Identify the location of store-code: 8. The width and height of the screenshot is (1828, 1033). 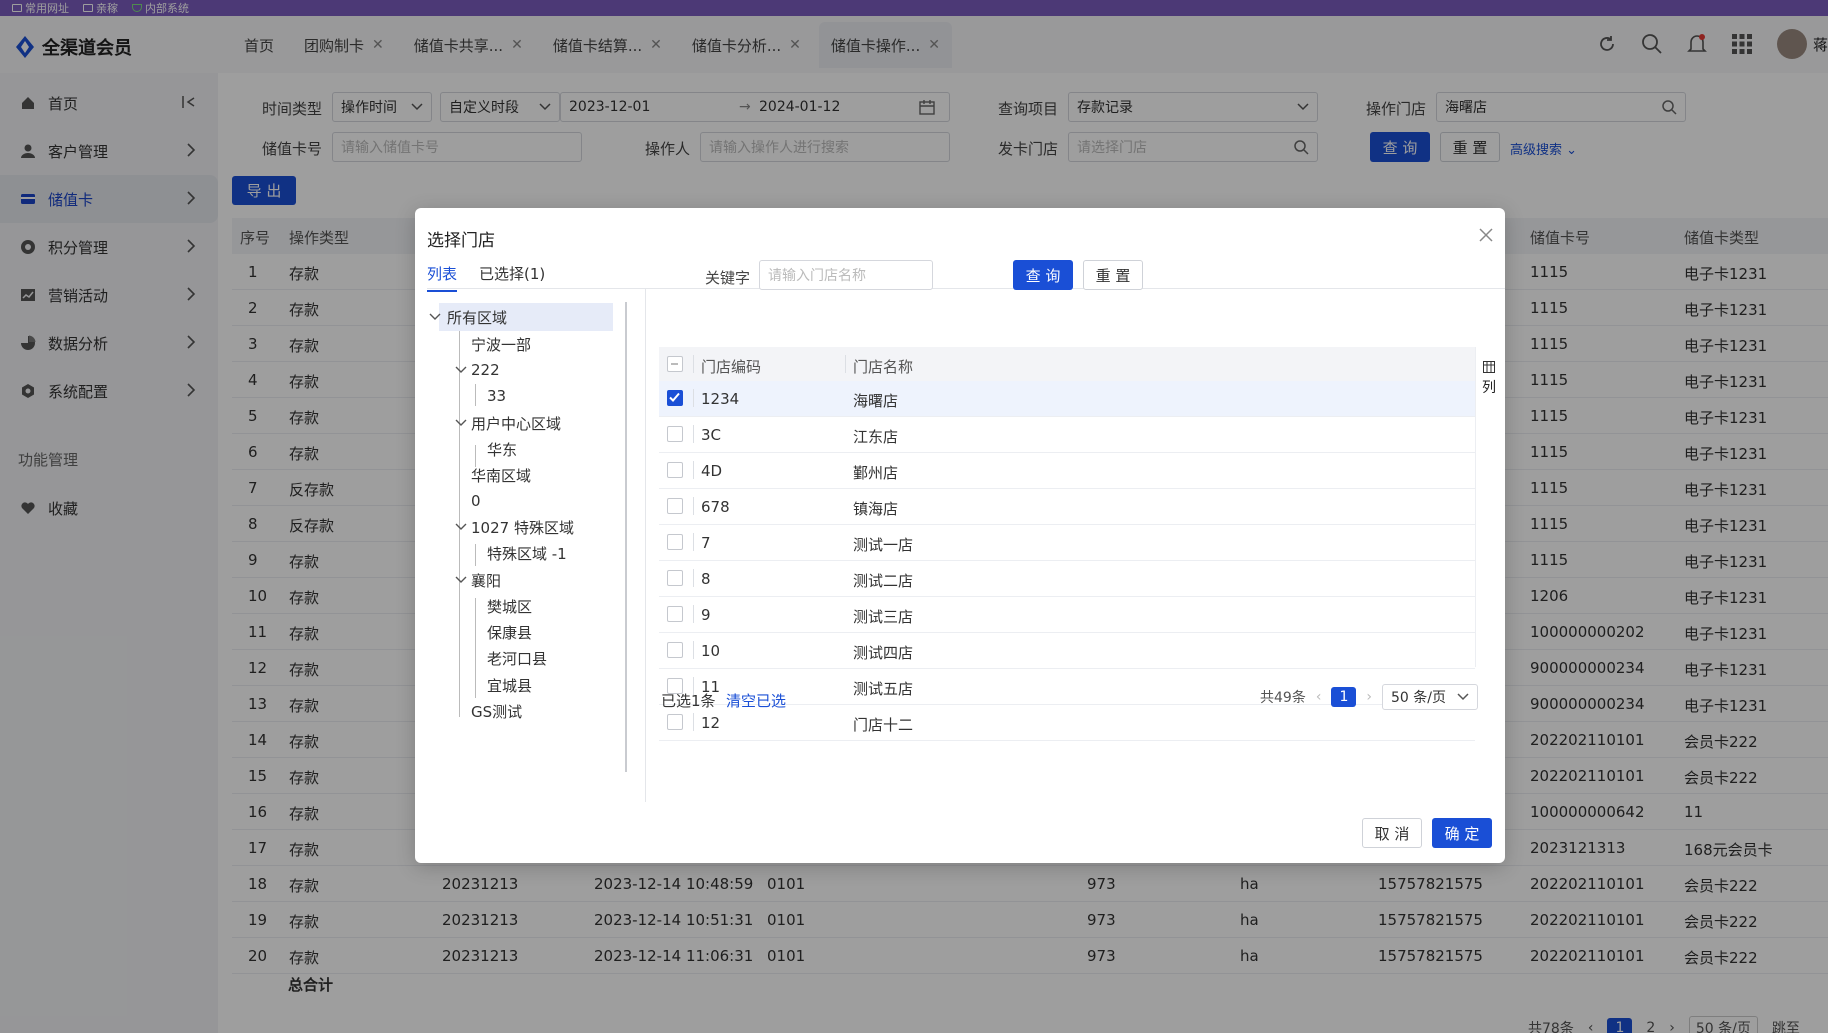
(706, 579).